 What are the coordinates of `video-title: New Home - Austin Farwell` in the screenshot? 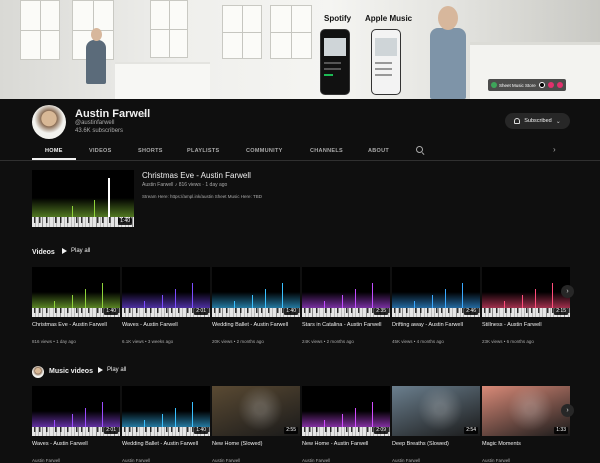 It's located at (346, 444).